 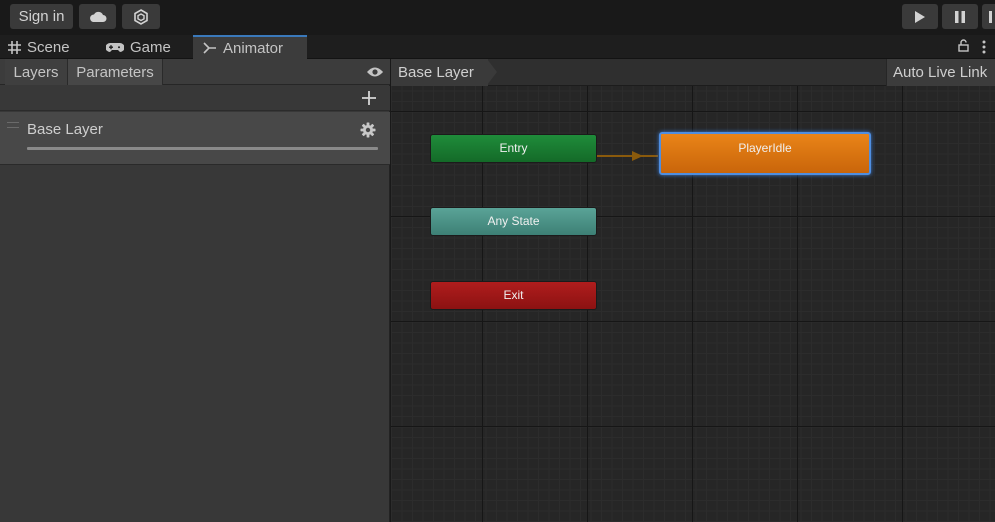 I want to click on tab-game: Game, so click(x=138, y=47).